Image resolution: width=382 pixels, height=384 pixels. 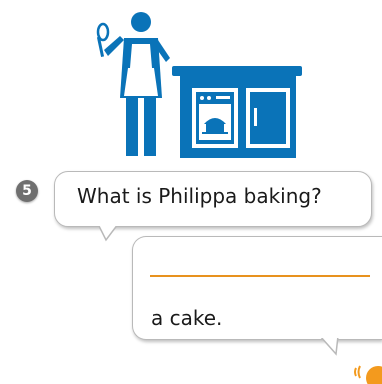 I want to click on question-number-badge: 5, so click(x=27, y=191).